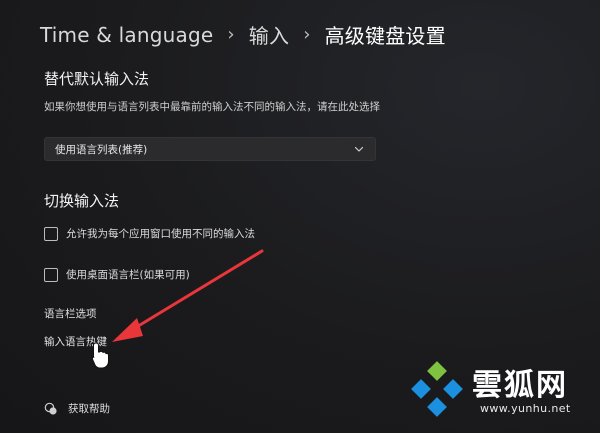 This screenshot has height=433, width=600. What do you see at coordinates (51, 233) in the screenshot?
I see `per-app-input-method-checkbox` at bounding box center [51, 233].